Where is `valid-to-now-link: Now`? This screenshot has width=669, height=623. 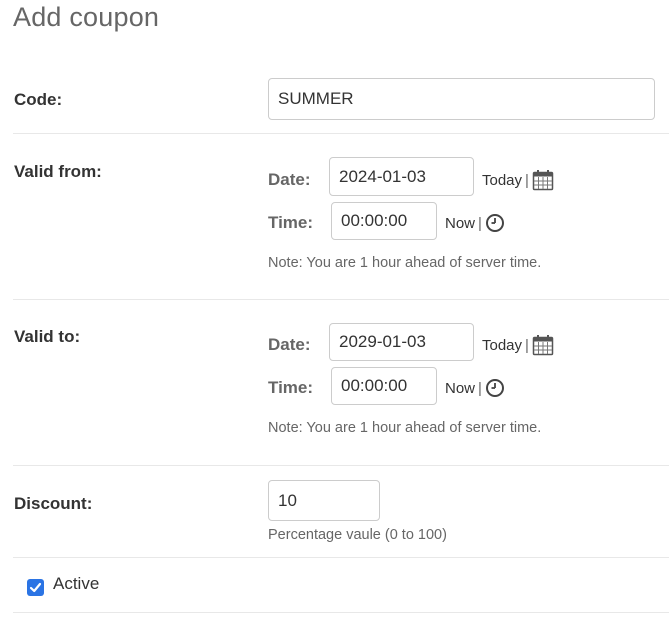 valid-to-now-link: Now is located at coordinates (460, 388).